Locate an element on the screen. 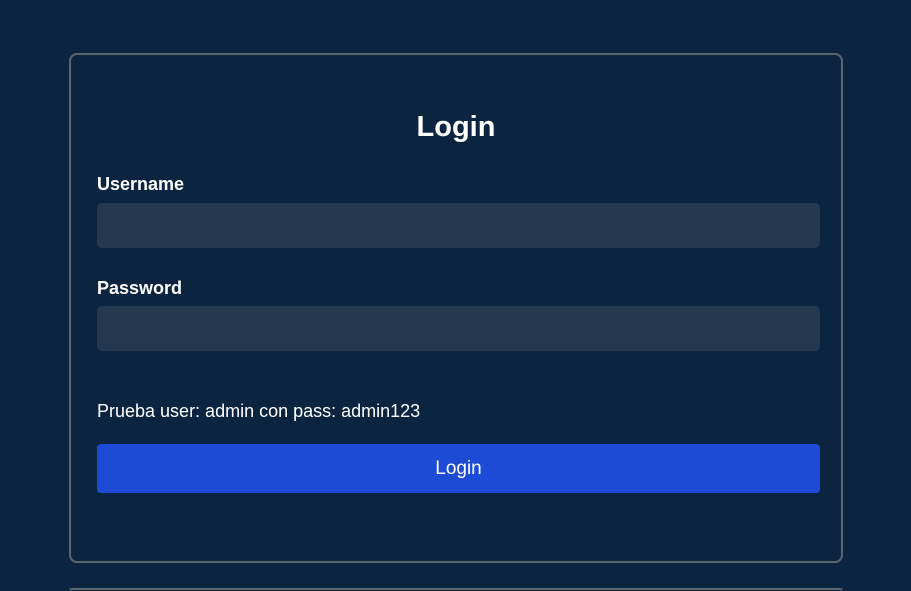 The height and width of the screenshot is (591, 911). username-label: Username is located at coordinates (141, 184).